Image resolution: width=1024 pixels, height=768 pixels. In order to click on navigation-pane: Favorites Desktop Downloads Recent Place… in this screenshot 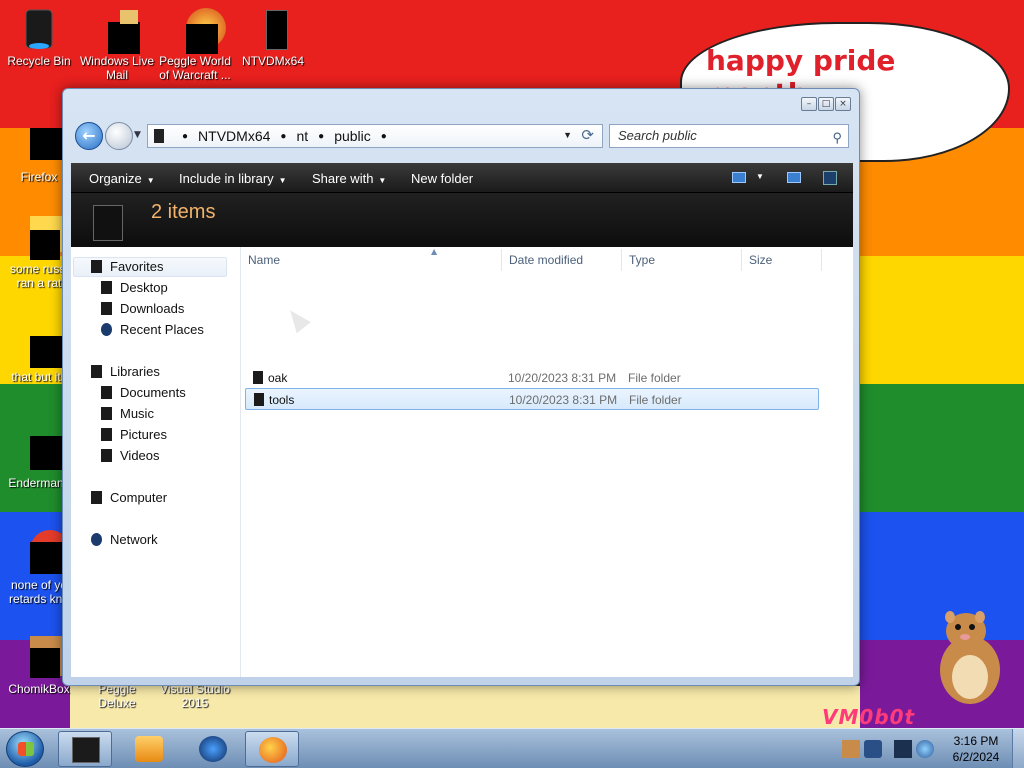, I will do `click(156, 462)`.